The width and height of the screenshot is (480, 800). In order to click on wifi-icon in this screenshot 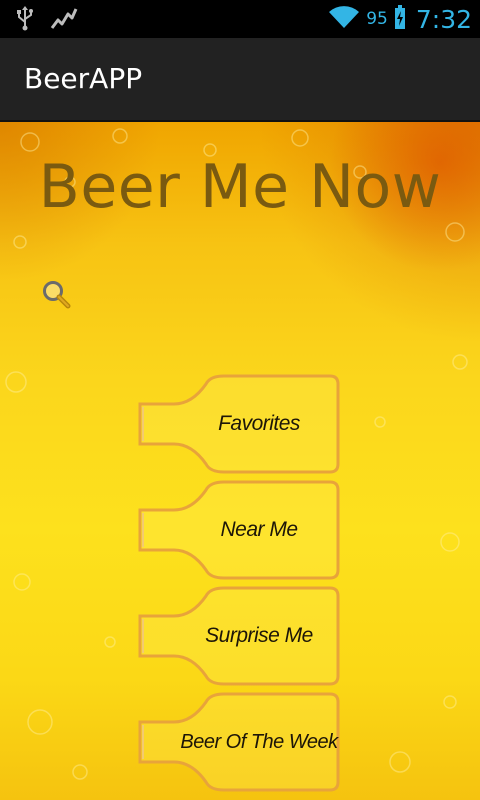, I will do `click(344, 19)`.